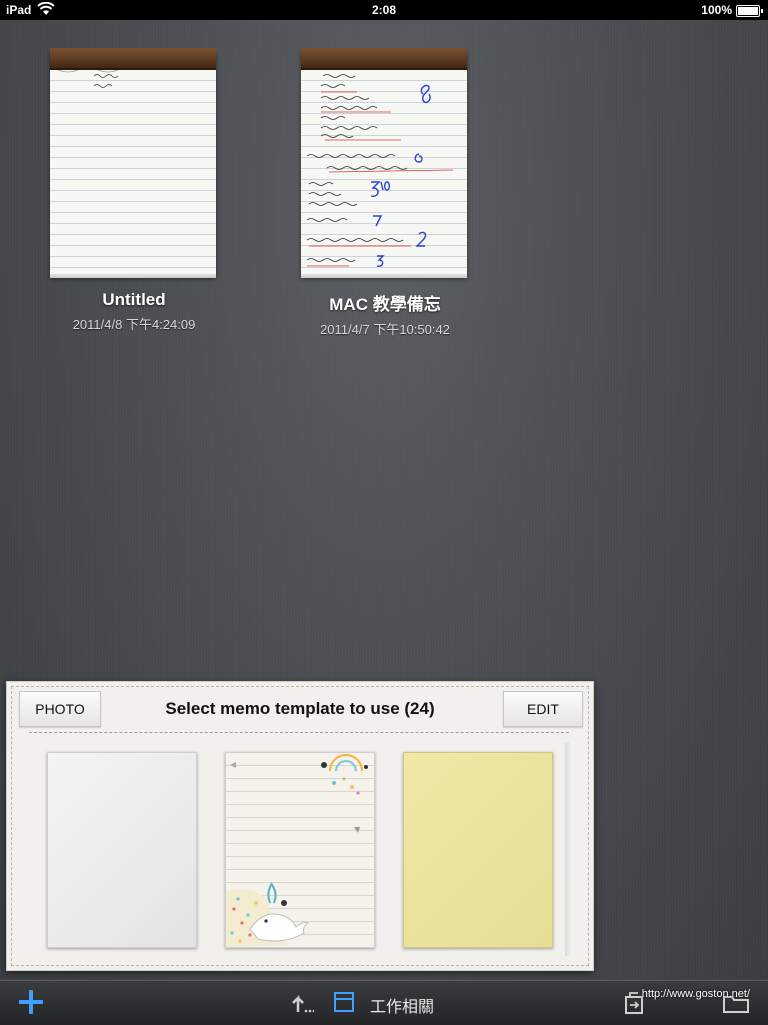 Image resolution: width=768 pixels, height=1025 pixels. Describe the element at coordinates (695, 994) in the screenshot. I see `watermark-url: http://www.goston.net/` at that location.